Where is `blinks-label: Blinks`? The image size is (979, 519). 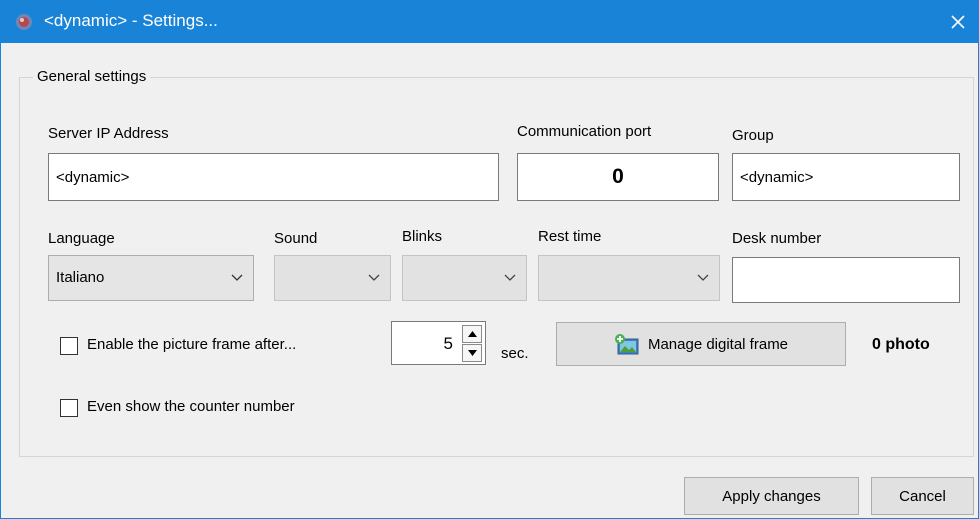 blinks-label: Blinks is located at coordinates (422, 236).